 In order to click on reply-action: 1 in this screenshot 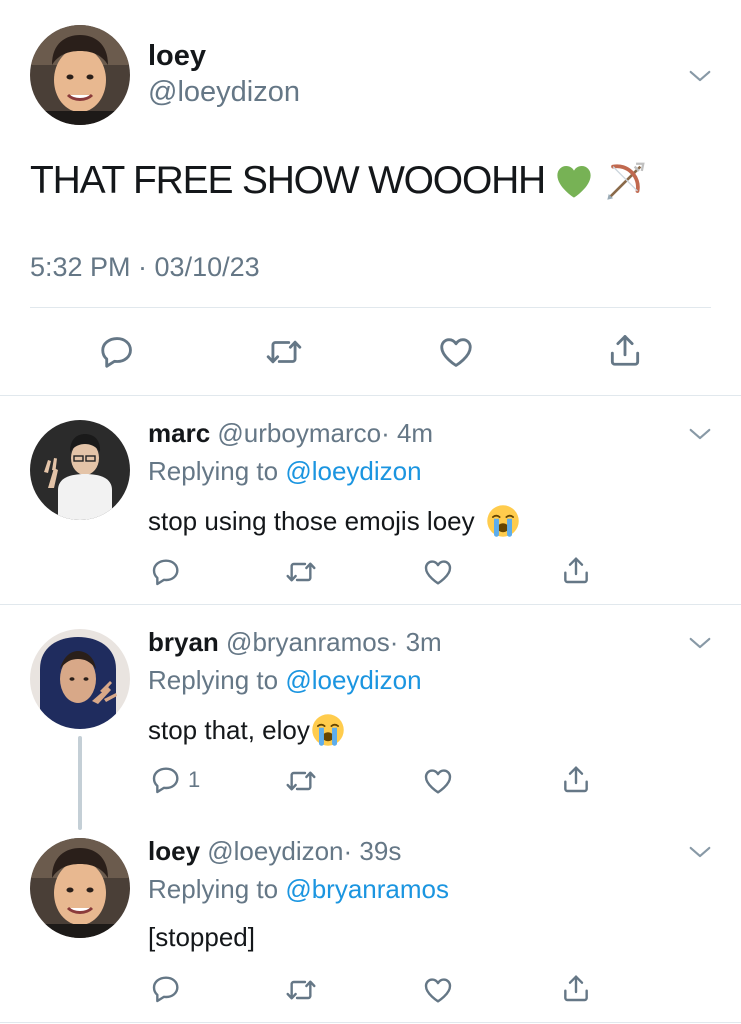, I will do `click(175, 780)`.